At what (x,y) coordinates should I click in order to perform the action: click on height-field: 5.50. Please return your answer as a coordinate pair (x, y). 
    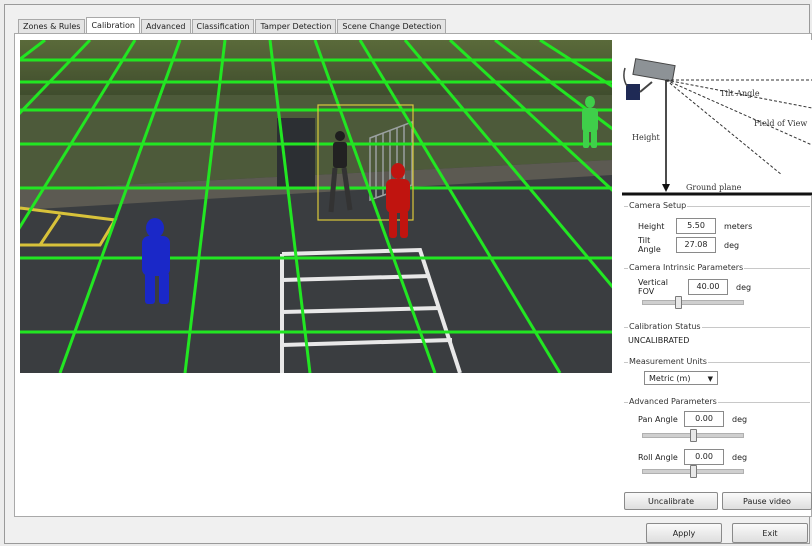
    Looking at the image, I should click on (696, 226).